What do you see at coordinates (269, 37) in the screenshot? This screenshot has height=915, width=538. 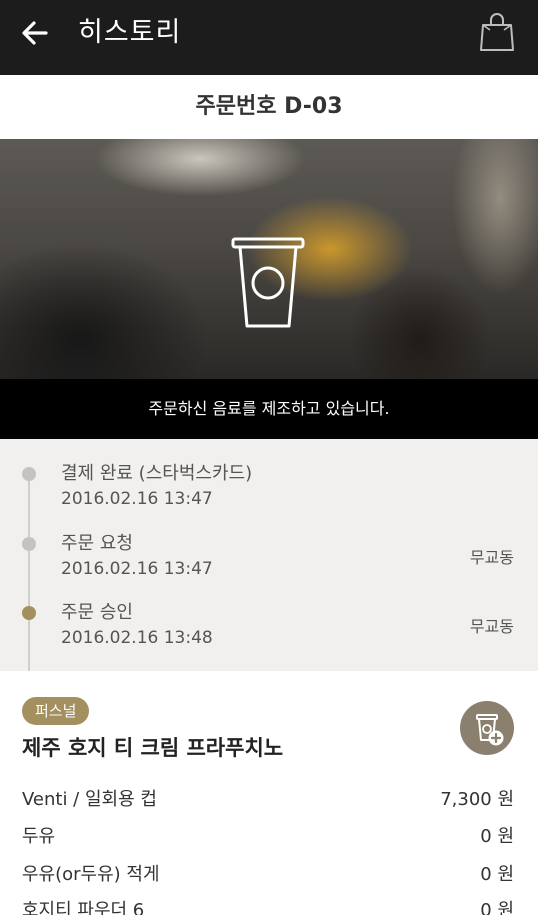 I see `app-bar: 히스토리` at bounding box center [269, 37].